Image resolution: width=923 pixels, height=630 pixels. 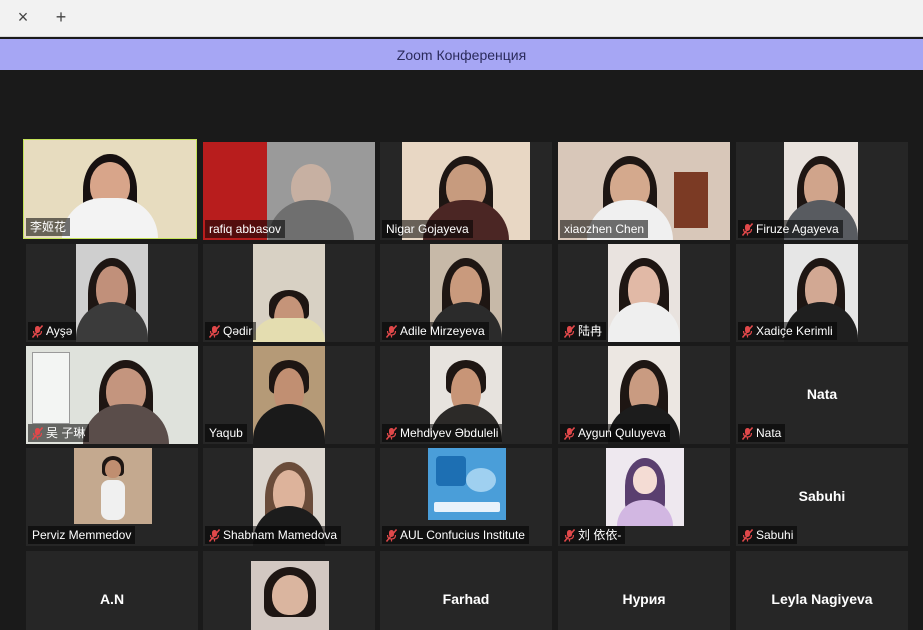 What do you see at coordinates (427, 229) in the screenshot?
I see `participant-name-label: Nigar Gojayeva` at bounding box center [427, 229].